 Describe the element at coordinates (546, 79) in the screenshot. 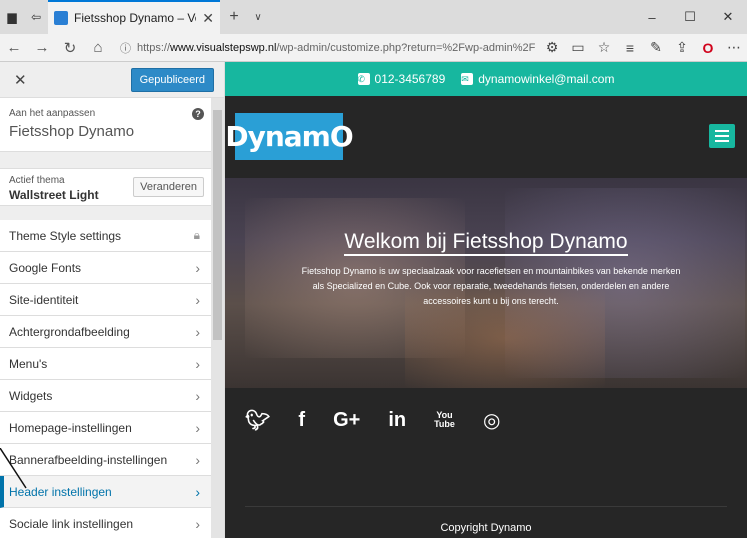

I see `email-address: dynamowinkel@mail.com` at that location.